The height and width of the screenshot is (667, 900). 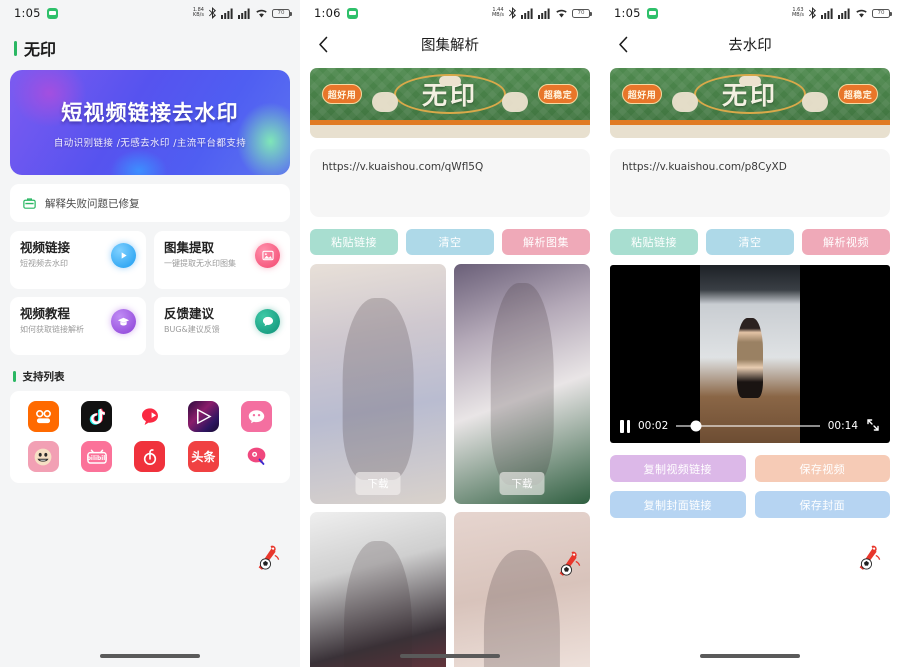 I want to click on weishi-icon, so click(x=257, y=416).